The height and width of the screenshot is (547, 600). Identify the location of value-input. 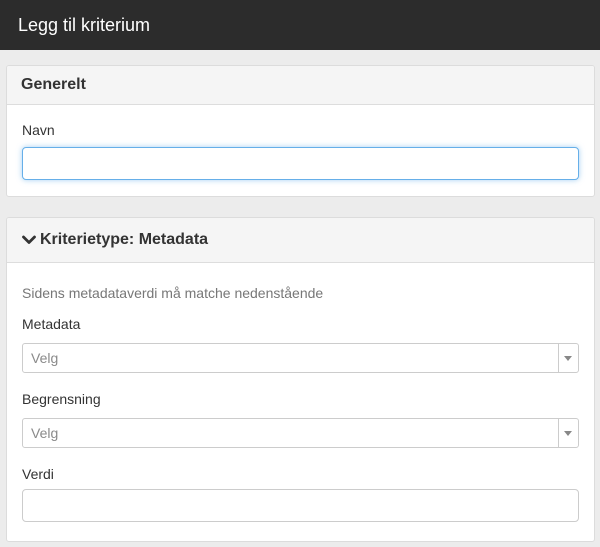
(300, 505).